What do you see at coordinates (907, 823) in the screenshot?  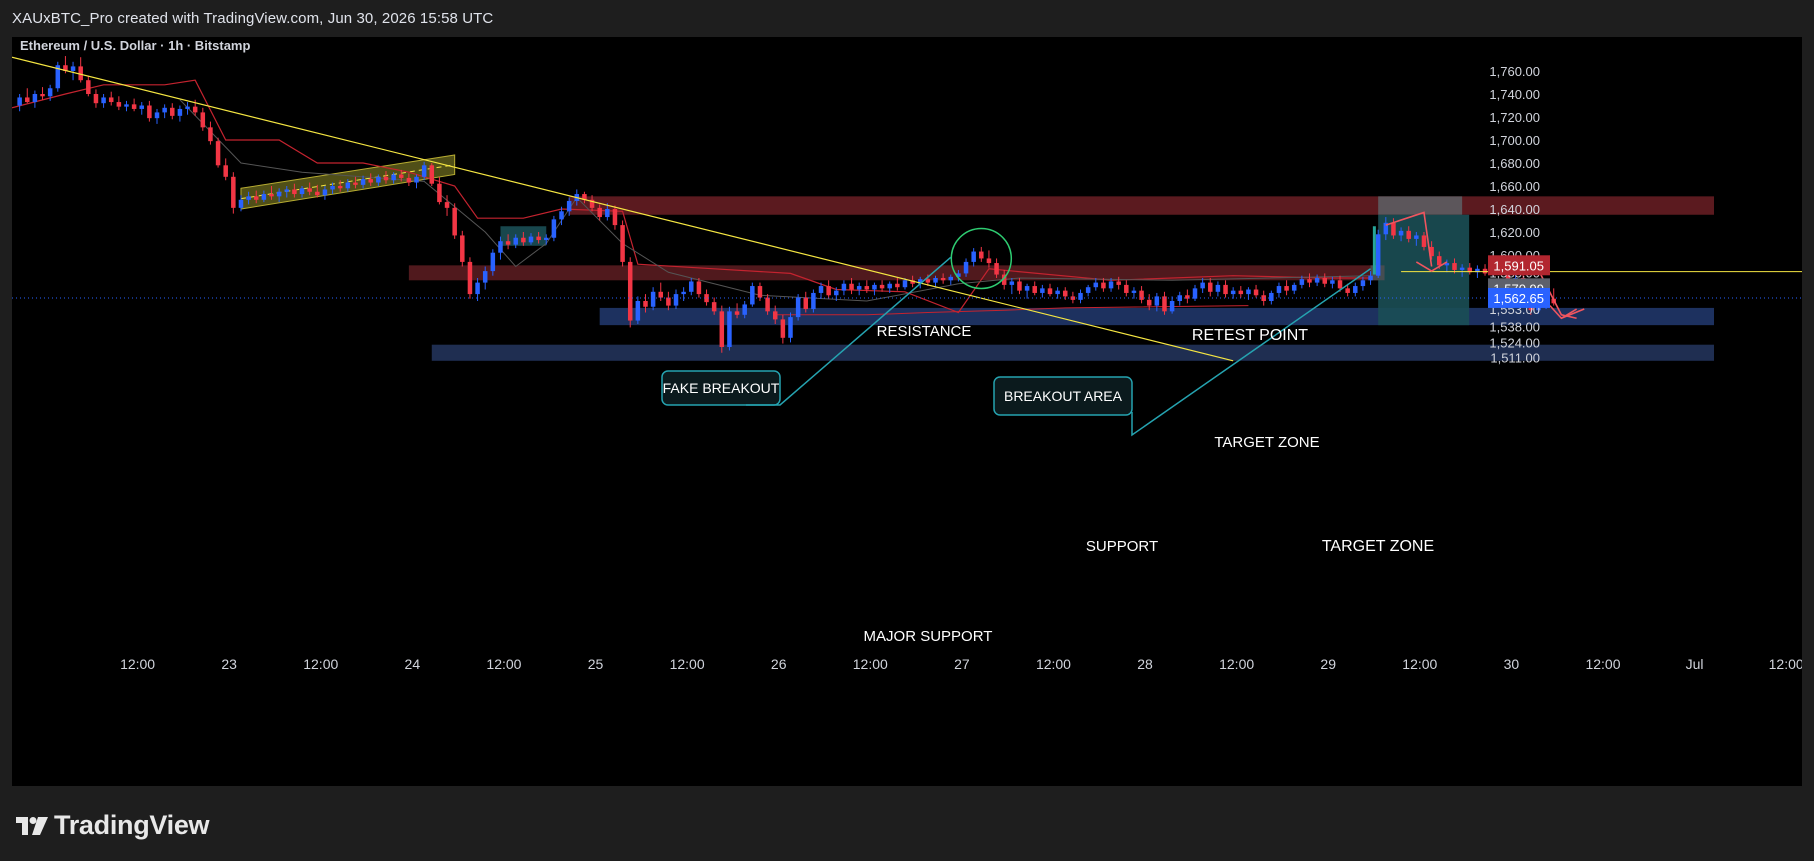 I see `bottom-bar` at bounding box center [907, 823].